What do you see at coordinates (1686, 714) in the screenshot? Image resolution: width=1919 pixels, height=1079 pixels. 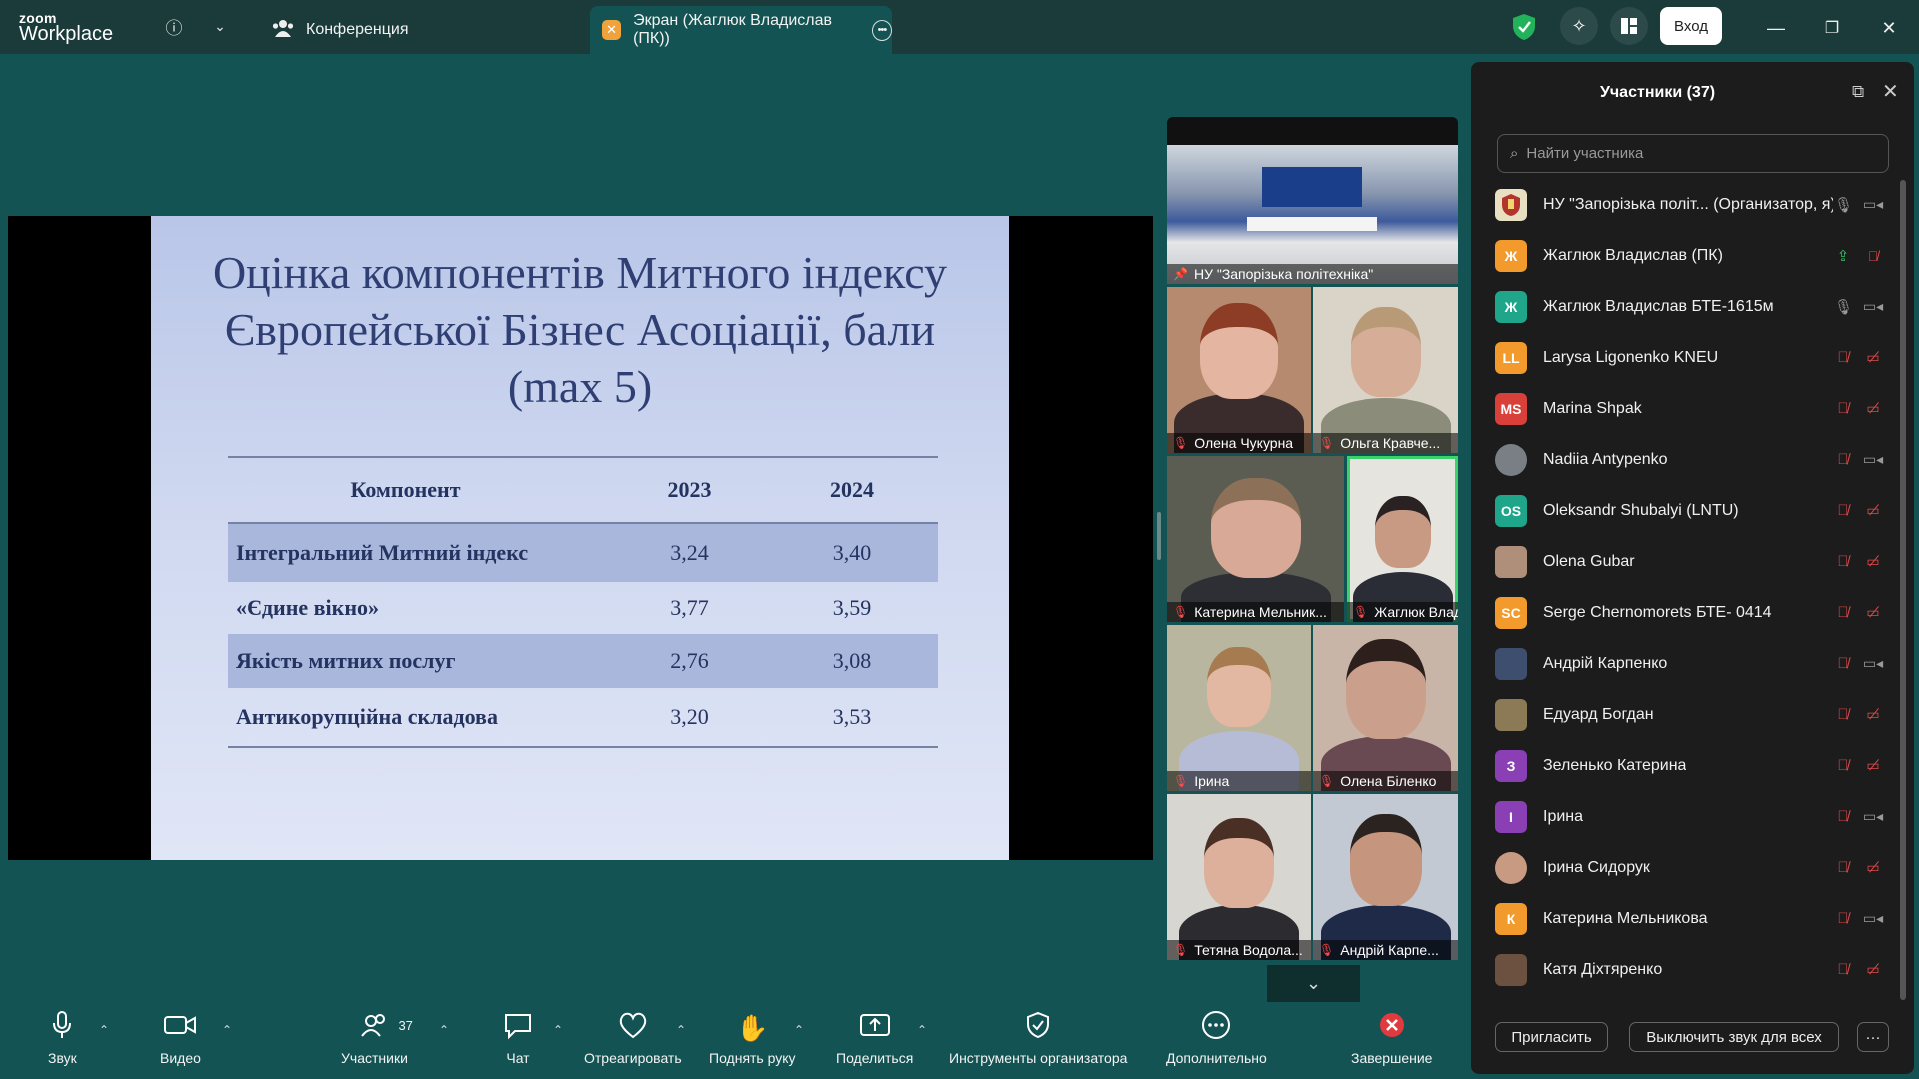 I see `participant-row: Едуард Богдан 🎙̸ ▭̸` at bounding box center [1686, 714].